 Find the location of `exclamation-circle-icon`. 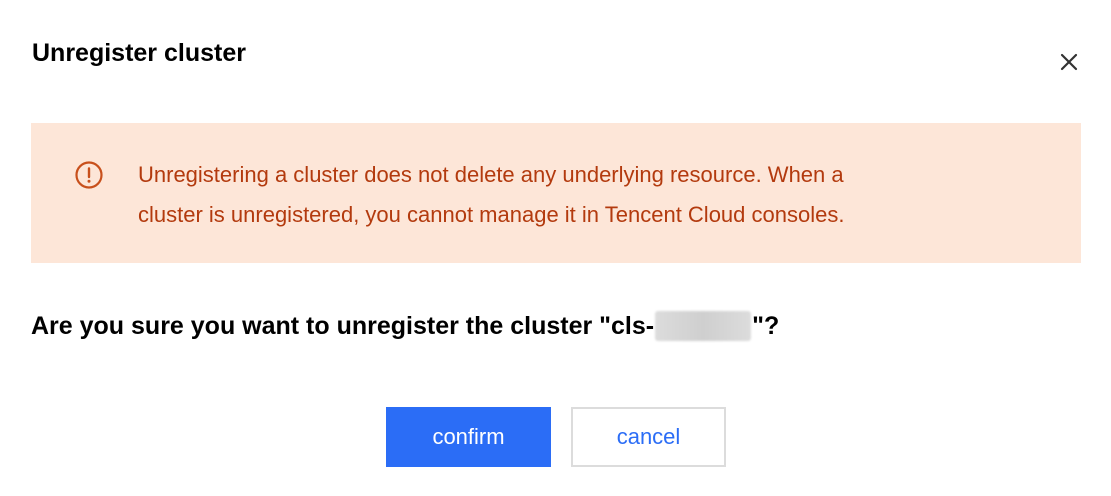

exclamation-circle-icon is located at coordinates (89, 175).